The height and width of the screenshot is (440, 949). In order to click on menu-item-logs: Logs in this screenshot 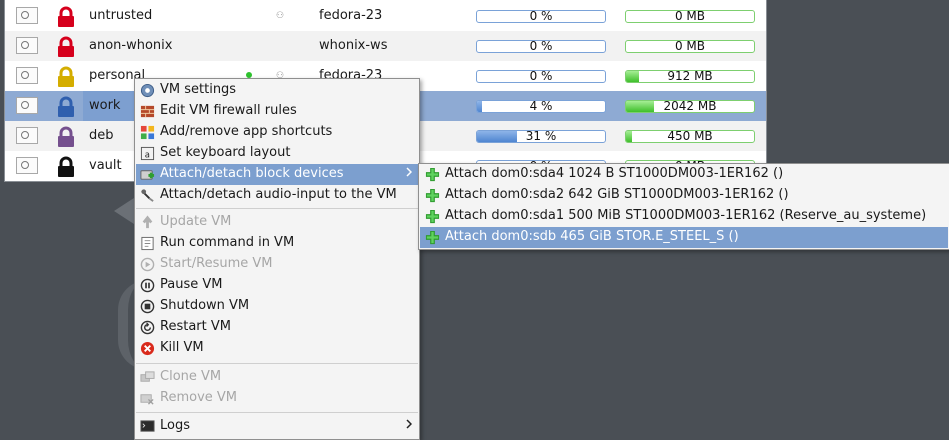, I will do `click(277, 426)`.